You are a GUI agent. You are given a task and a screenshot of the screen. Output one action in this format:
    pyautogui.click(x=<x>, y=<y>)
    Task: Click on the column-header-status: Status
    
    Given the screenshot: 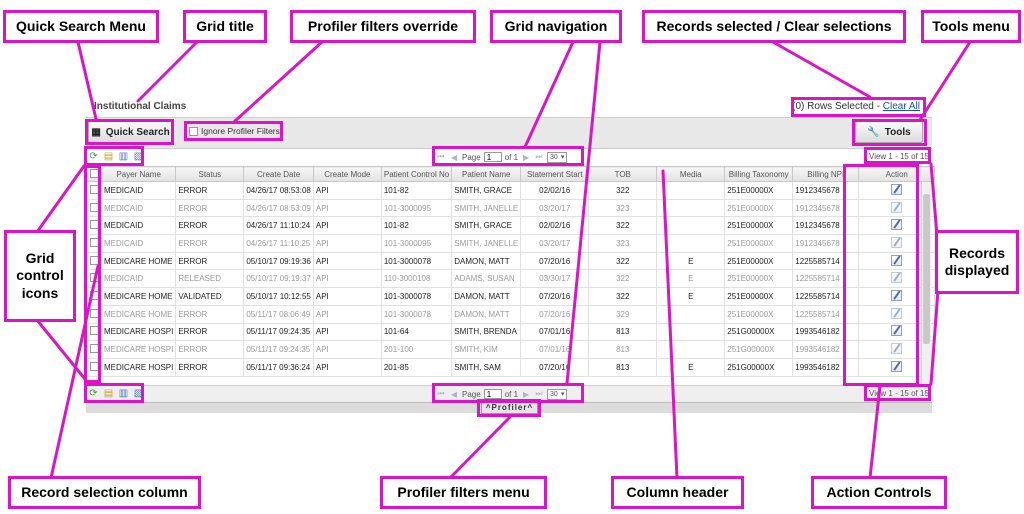 What is the action you would take?
    pyautogui.click(x=210, y=174)
    